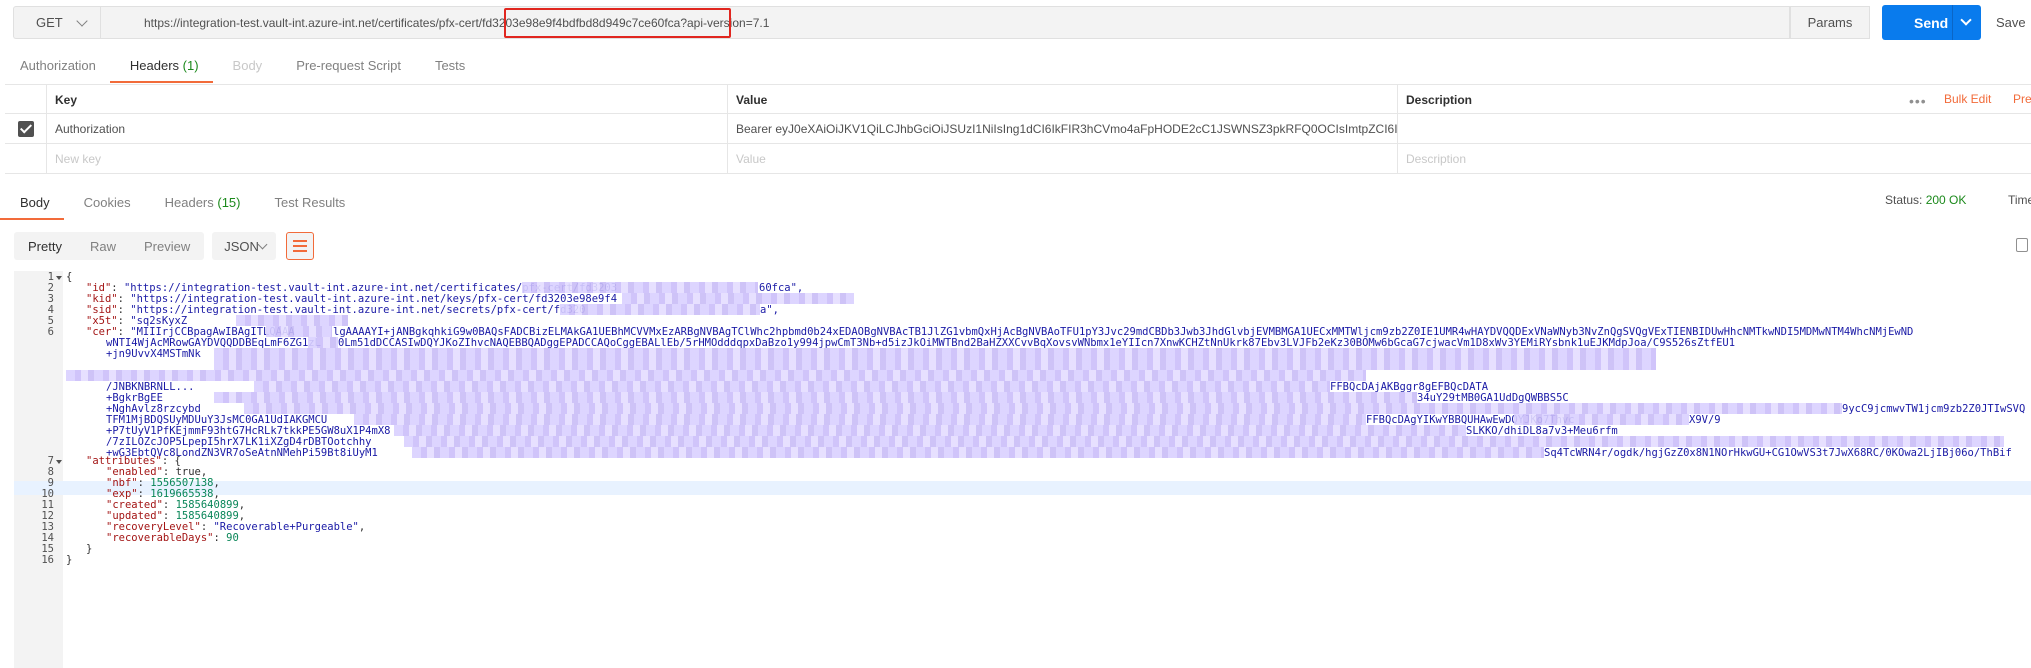  What do you see at coordinates (617, 23) in the screenshot?
I see `url-id-highlight-box` at bounding box center [617, 23].